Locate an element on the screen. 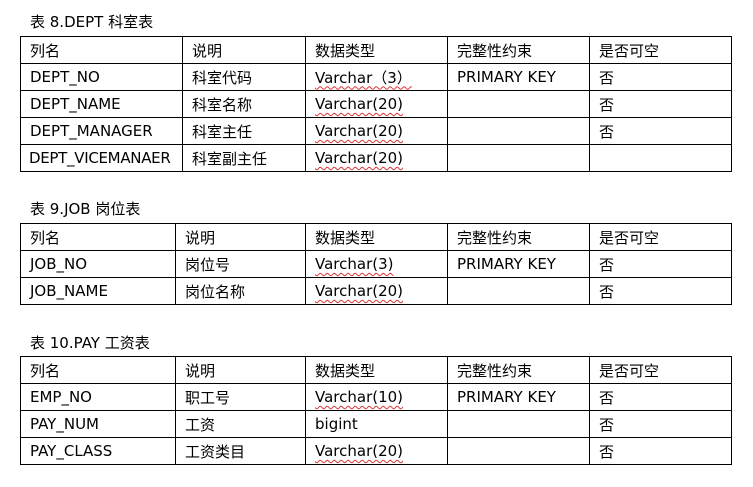 The image size is (753, 487). table-row: DEPT_NAME 科室名称 Varchar(20) 否 is located at coordinates (376, 104).